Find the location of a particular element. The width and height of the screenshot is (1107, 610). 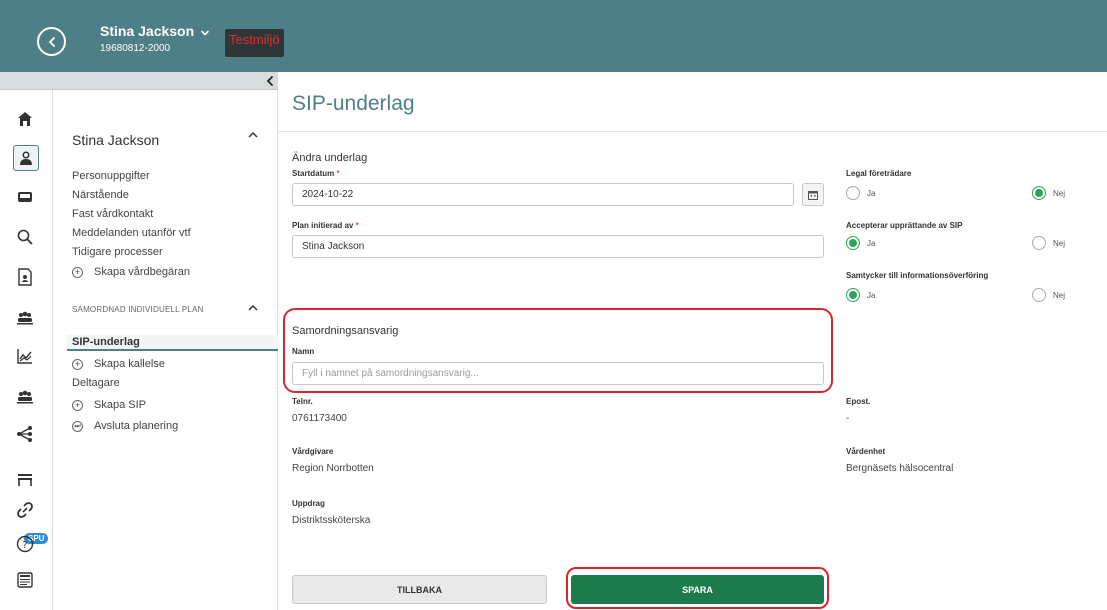

initiated-by-input is located at coordinates (558, 246).